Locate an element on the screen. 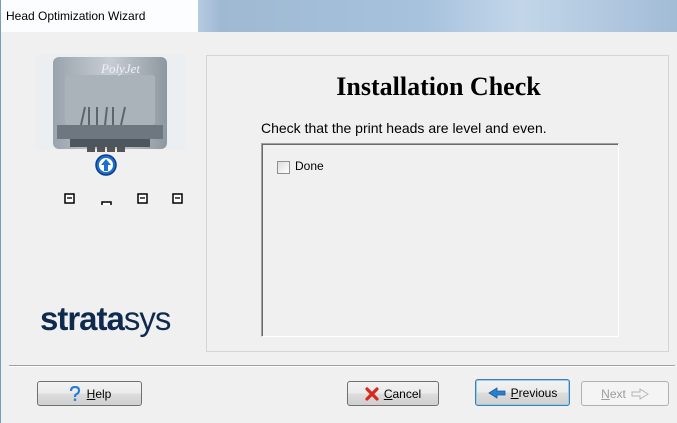  next-button-label: Next is located at coordinates (613, 393).